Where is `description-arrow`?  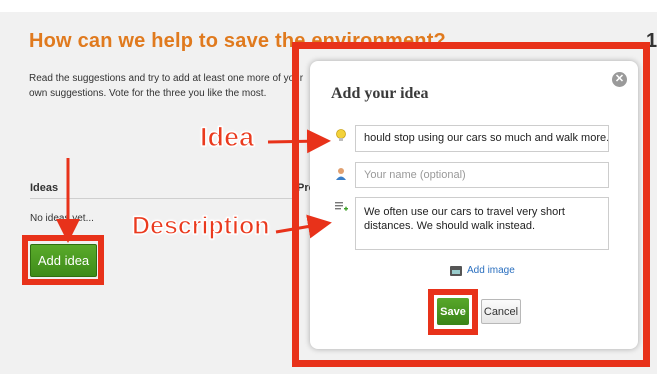
description-arrow is located at coordinates (303, 226).